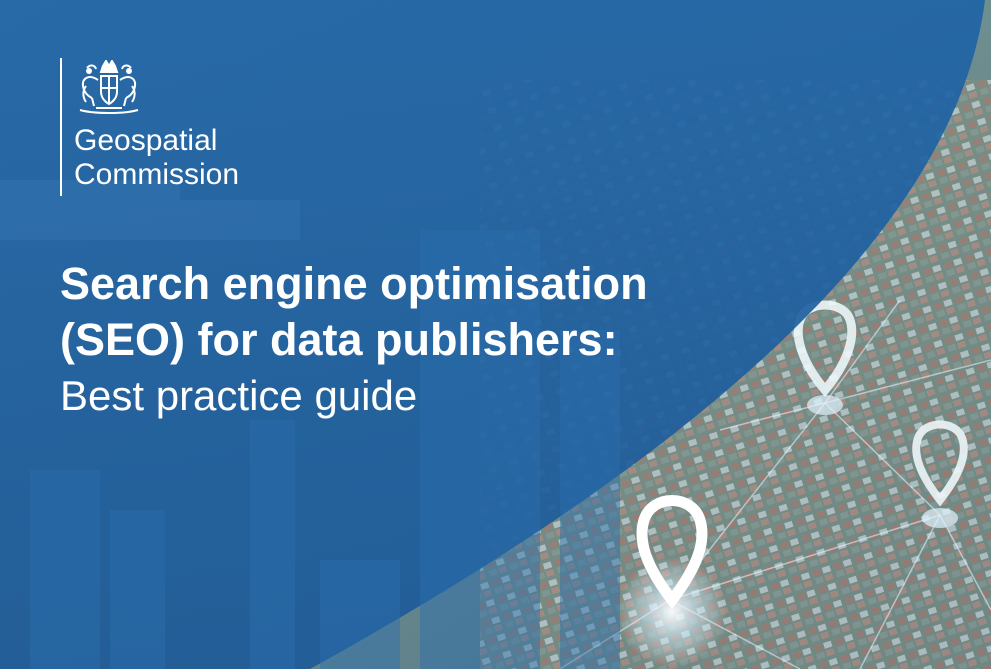 Image resolution: width=991 pixels, height=669 pixels. Describe the element at coordinates (146, 140) in the screenshot. I see `organisation-name-line: Geospatial` at that location.